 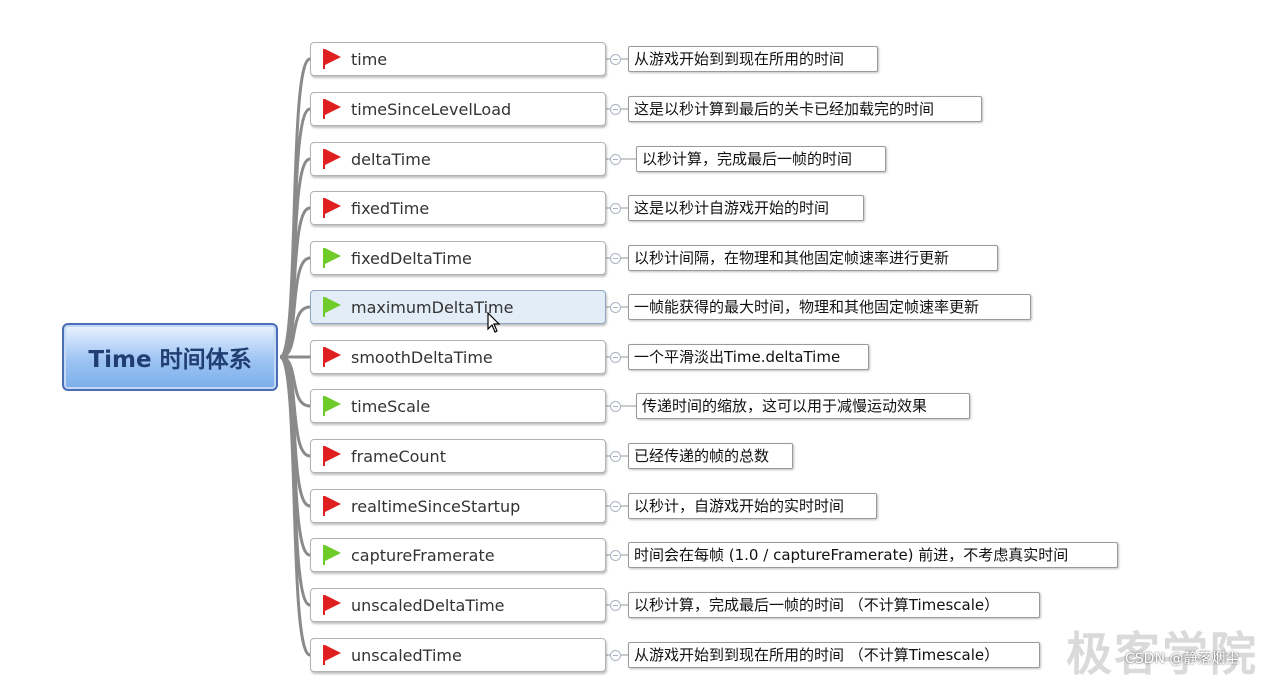 I want to click on topic-node: fixedTime, so click(x=458, y=208).